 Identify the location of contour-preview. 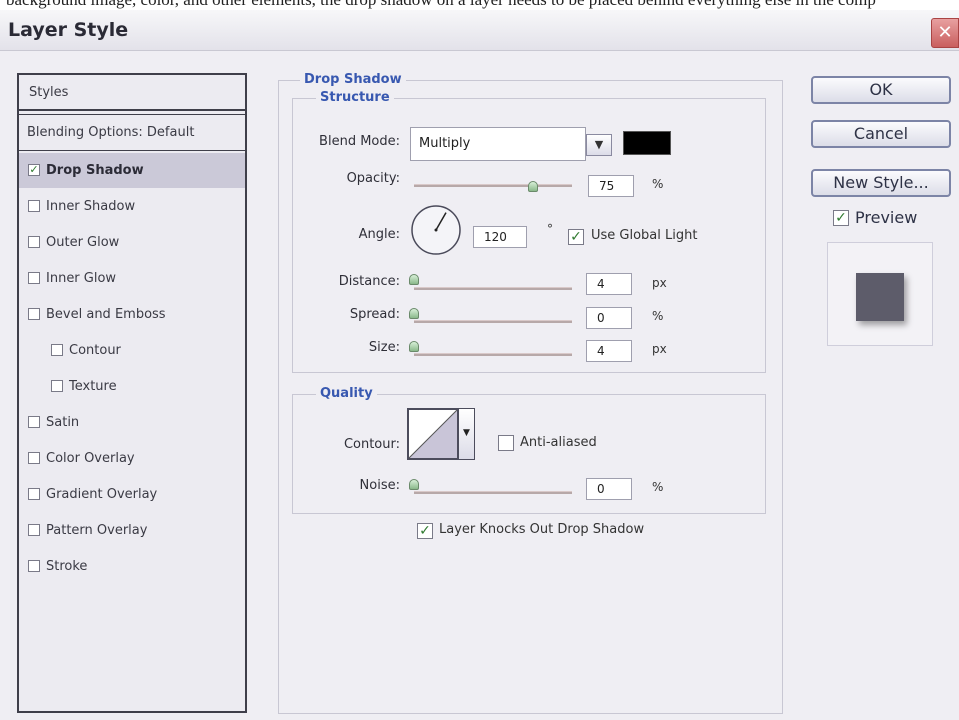
(433, 434).